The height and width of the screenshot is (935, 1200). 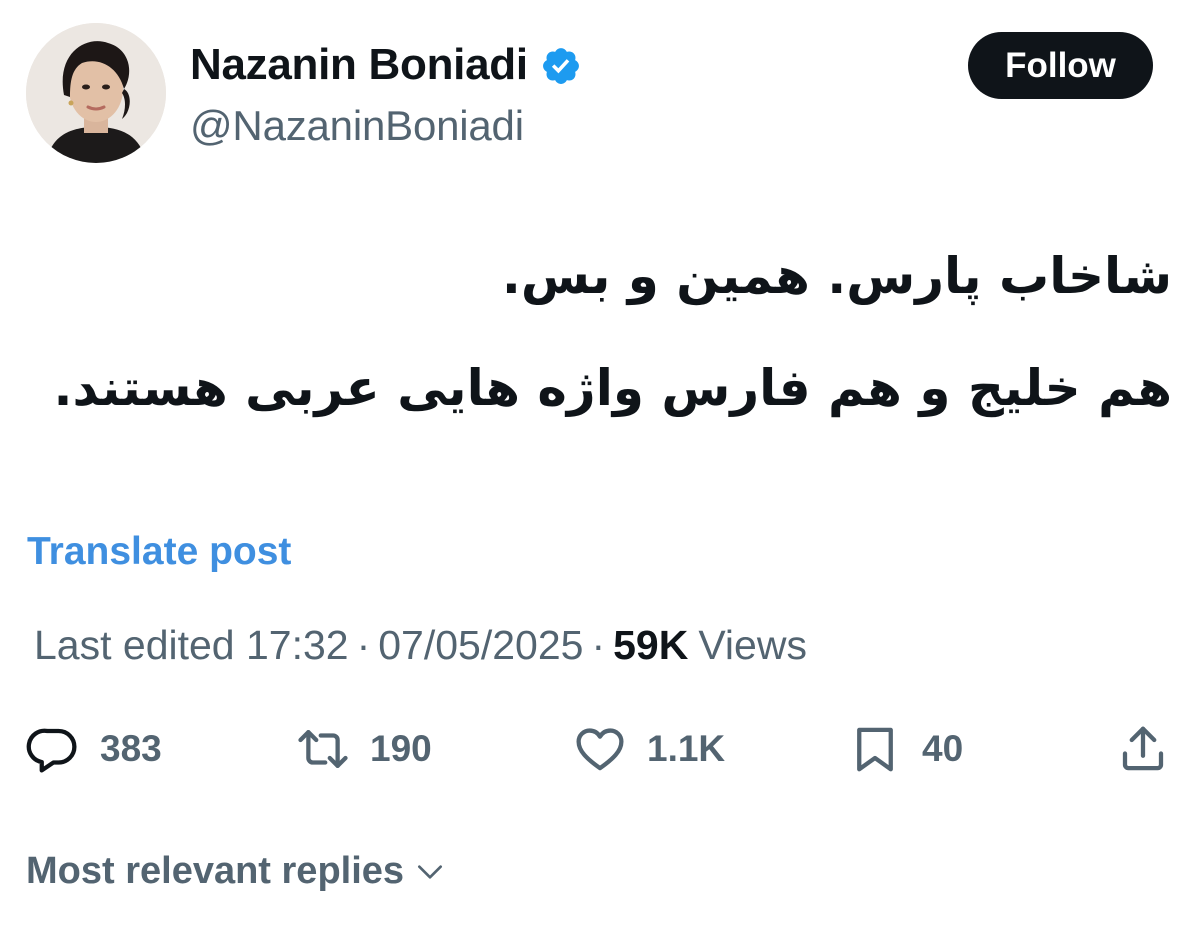 I want to click on replies-sort-dropdown: Most relevant replies, so click(x=236, y=871).